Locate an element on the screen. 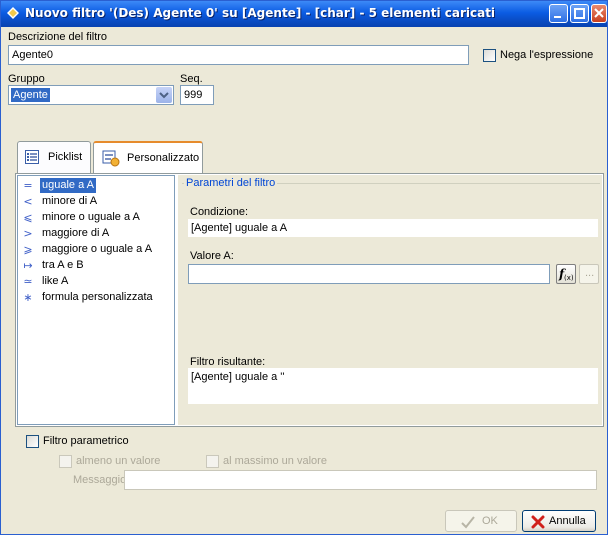 The image size is (608, 535). at-least-one-checkbox is located at coordinates (65, 461).